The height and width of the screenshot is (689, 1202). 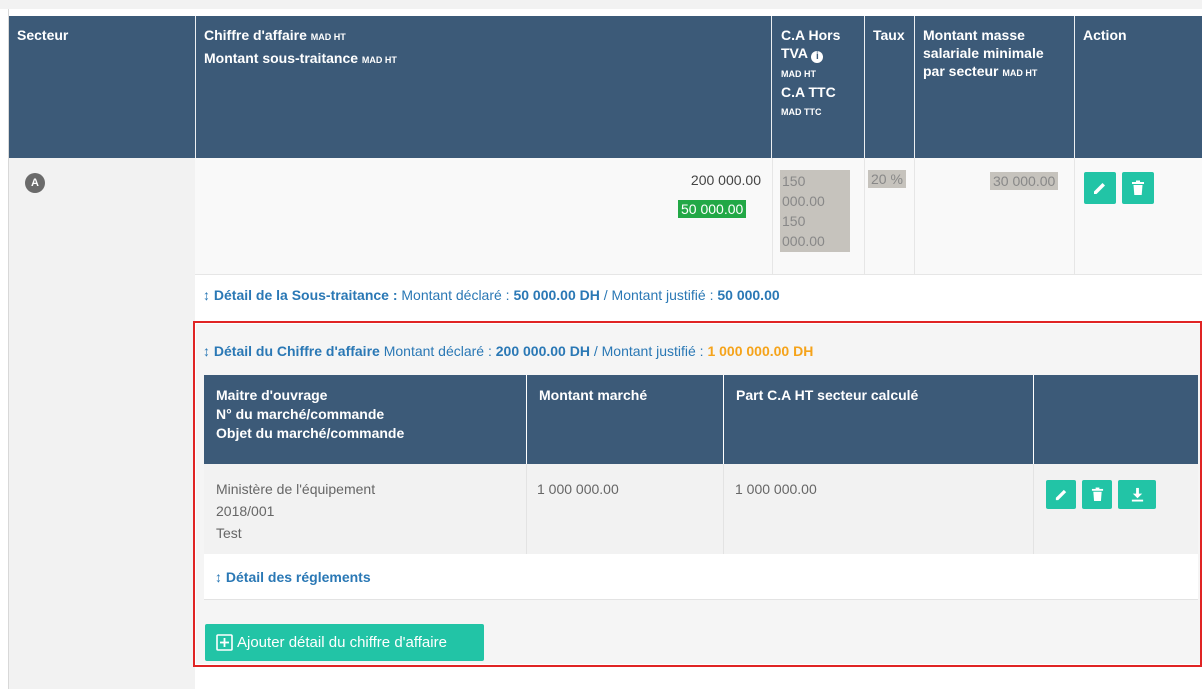 I want to click on detail-ca-declared-value: 200 000.00 DH, so click(x=542, y=351).